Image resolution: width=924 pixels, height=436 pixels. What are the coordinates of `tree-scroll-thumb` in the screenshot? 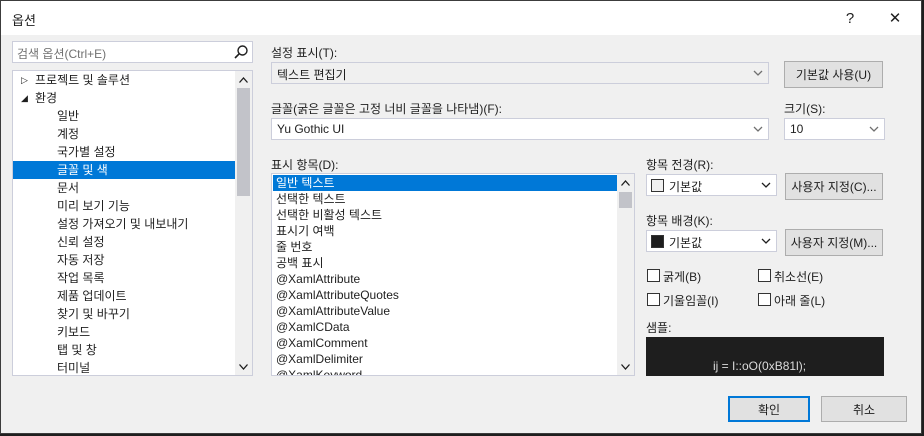 It's located at (243, 142).